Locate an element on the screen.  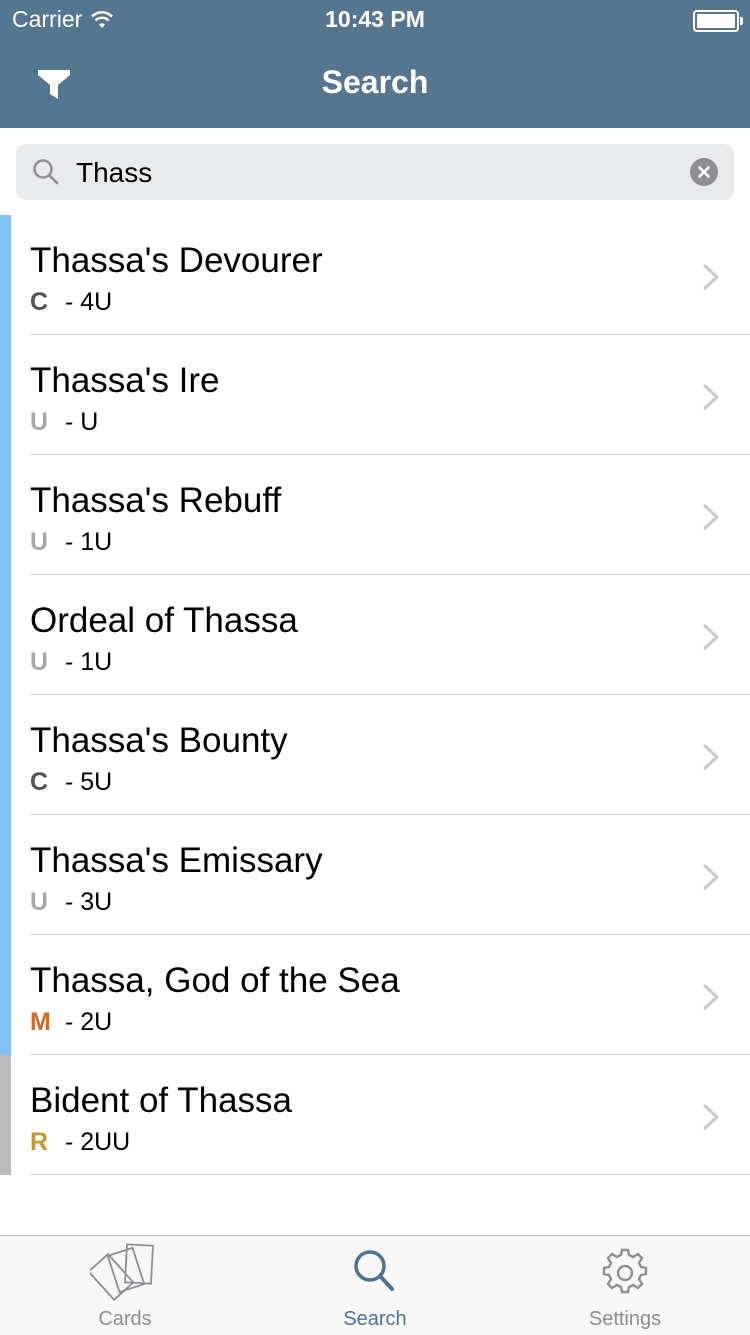
row-divider is located at coordinates (390, 1174).